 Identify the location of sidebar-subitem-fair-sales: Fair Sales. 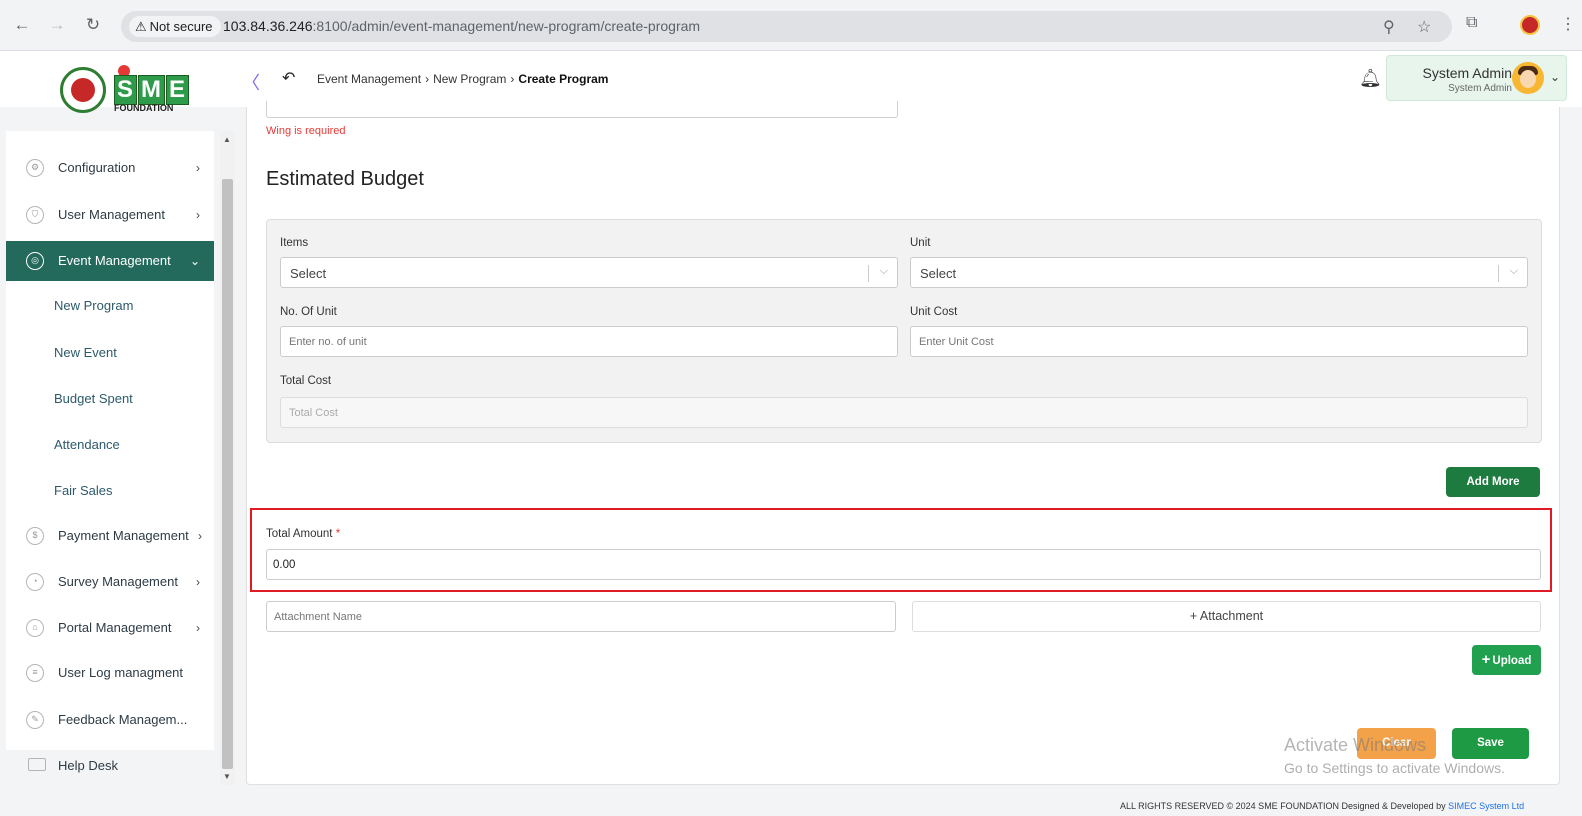
(83, 490).